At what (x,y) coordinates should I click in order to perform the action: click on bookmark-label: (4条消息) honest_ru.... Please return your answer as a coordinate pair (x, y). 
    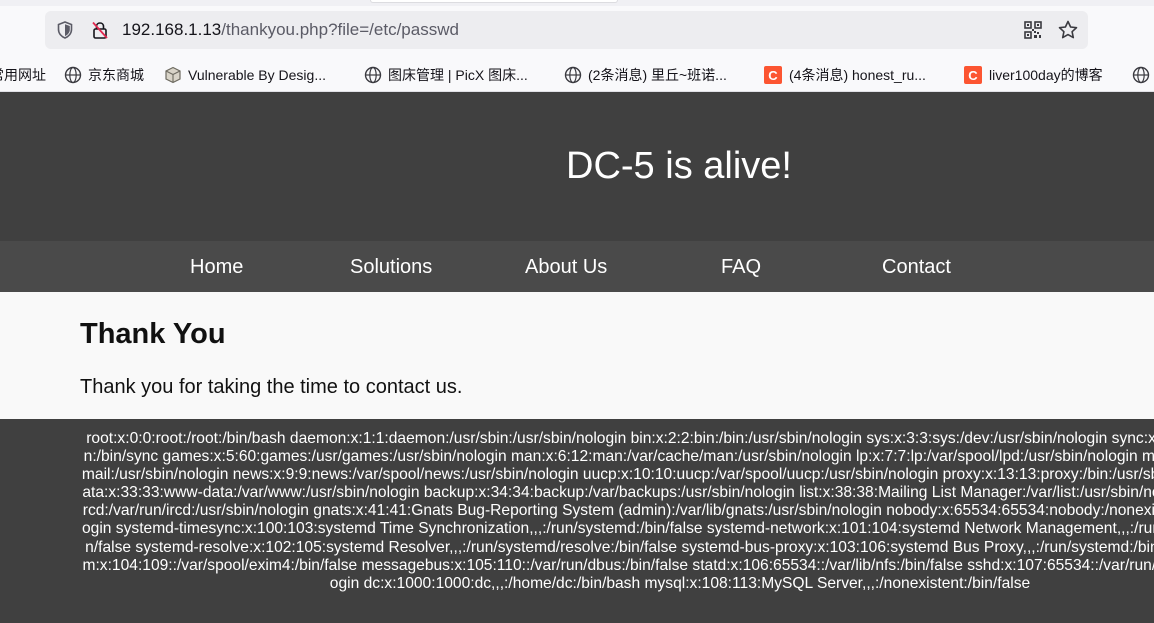
    Looking at the image, I should click on (857, 75).